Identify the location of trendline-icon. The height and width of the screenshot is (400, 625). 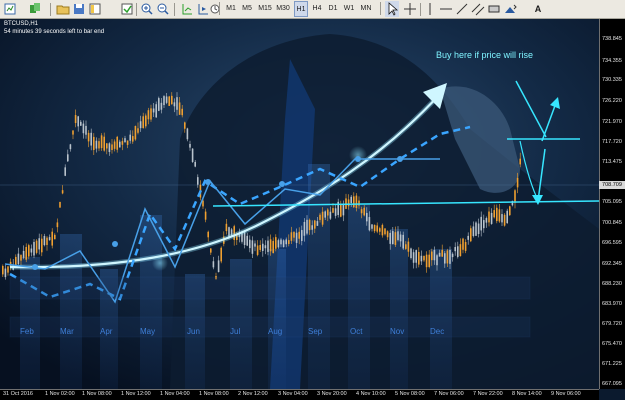
(462, 9).